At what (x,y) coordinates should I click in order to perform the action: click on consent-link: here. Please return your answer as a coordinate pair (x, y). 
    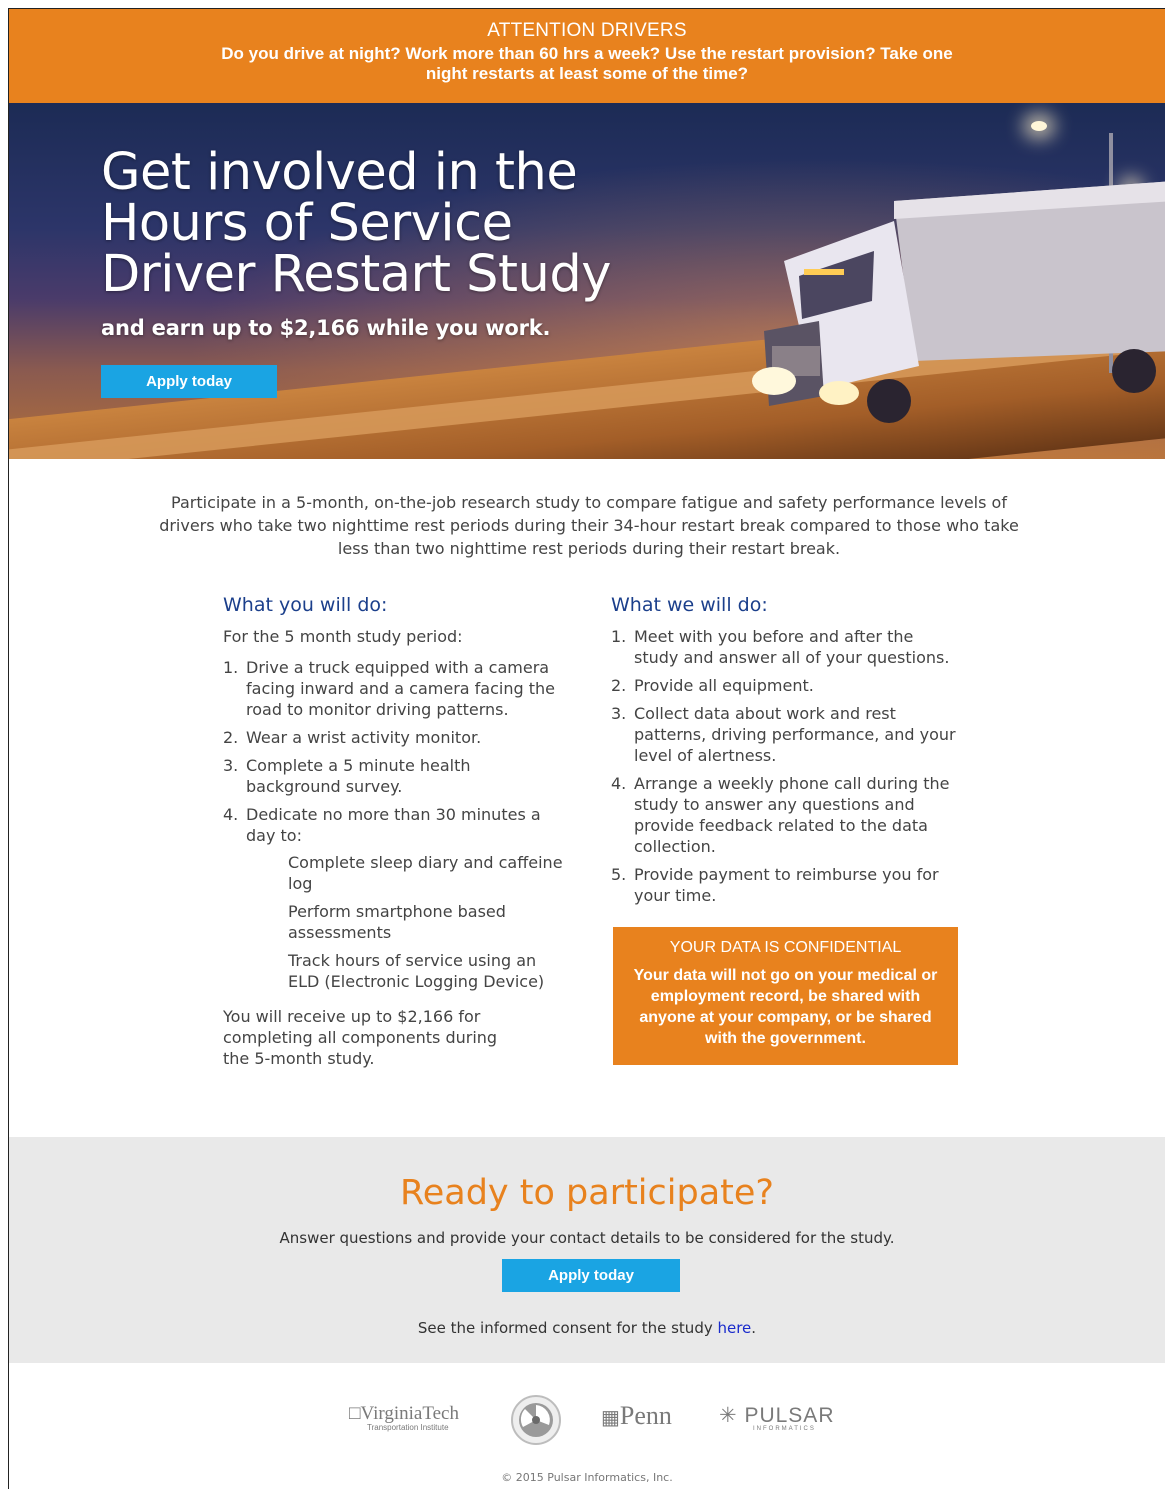
    Looking at the image, I should click on (734, 1328).